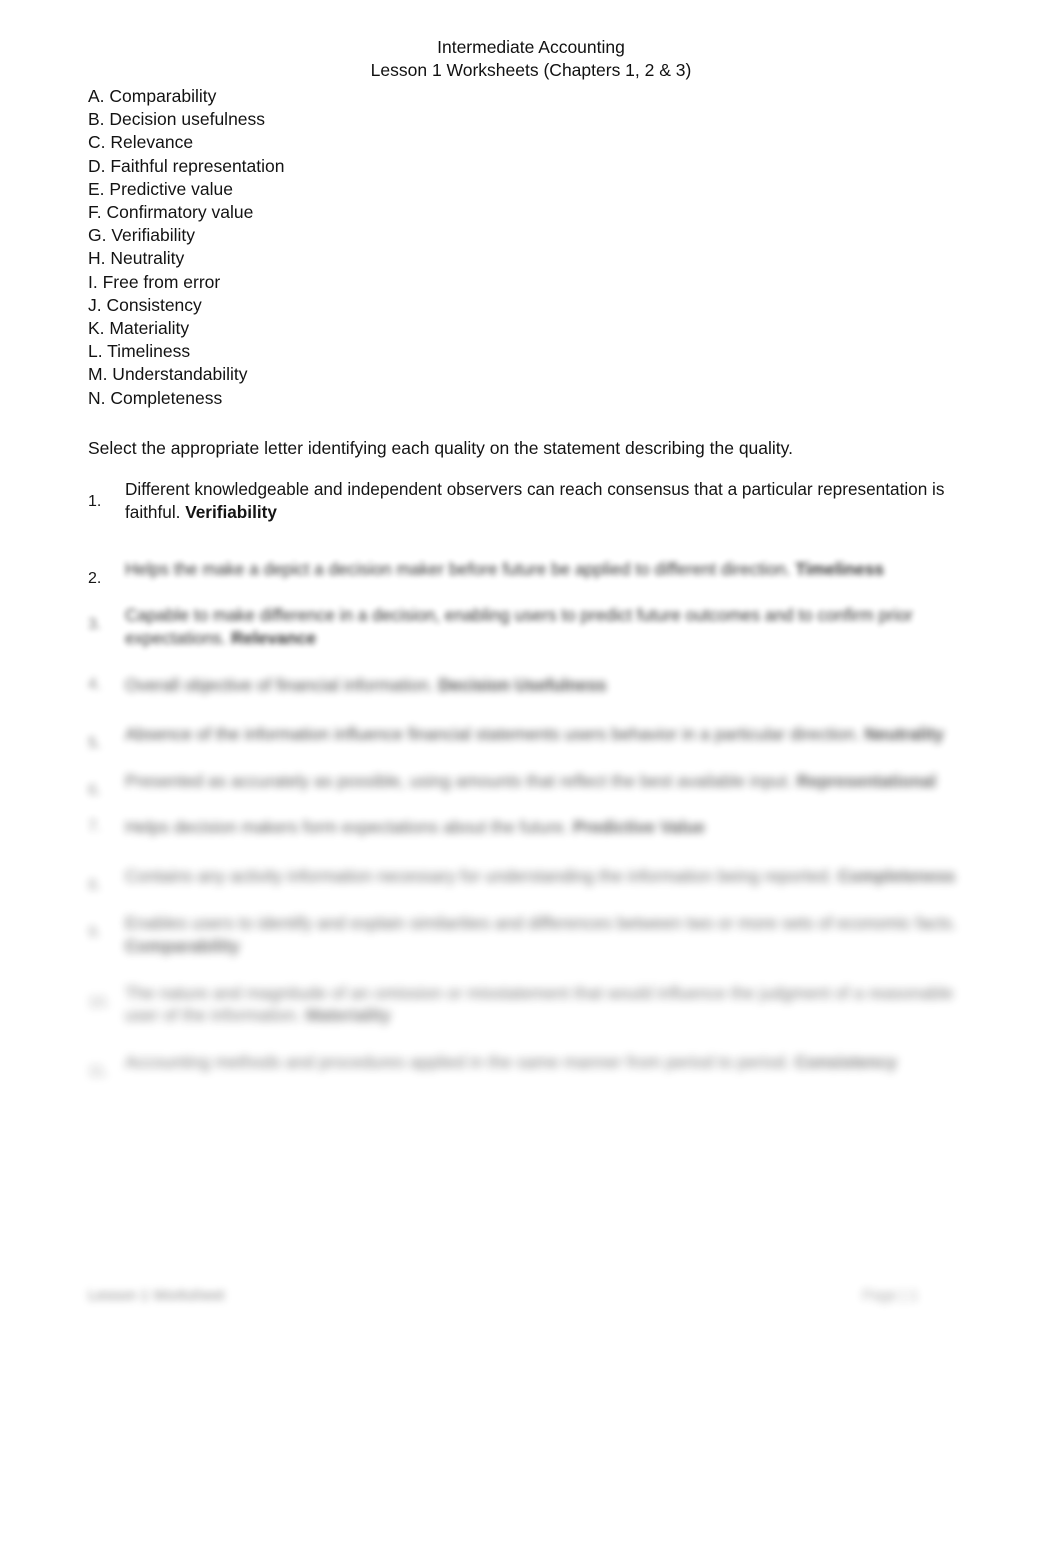 This screenshot has height=1556, width=1062. Describe the element at coordinates (95, 743) in the screenshot. I see `question-number: 5.` at that location.